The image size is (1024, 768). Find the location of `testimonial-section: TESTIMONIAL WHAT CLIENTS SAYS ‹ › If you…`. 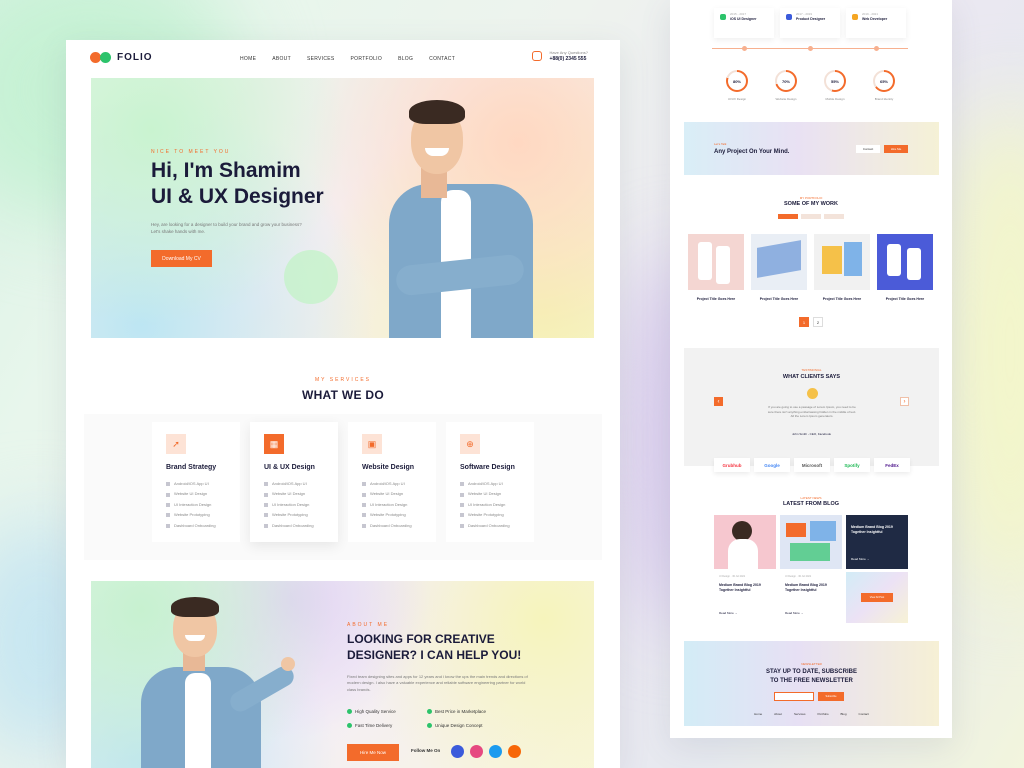

testimonial-section: TESTIMONIAL WHAT CLIENTS SAYS ‹ › If you… is located at coordinates (811, 407).